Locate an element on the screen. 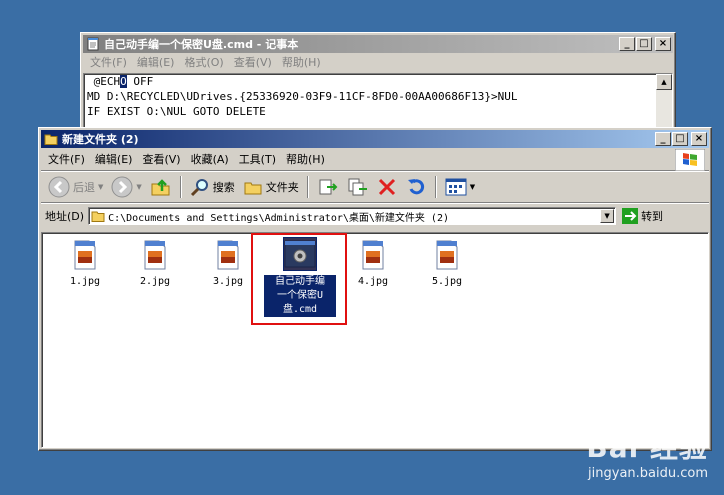  notepad-titlebar: 自己动手编一个保密U盘.cmd - 记事本 _ □ × is located at coordinates (378, 44).